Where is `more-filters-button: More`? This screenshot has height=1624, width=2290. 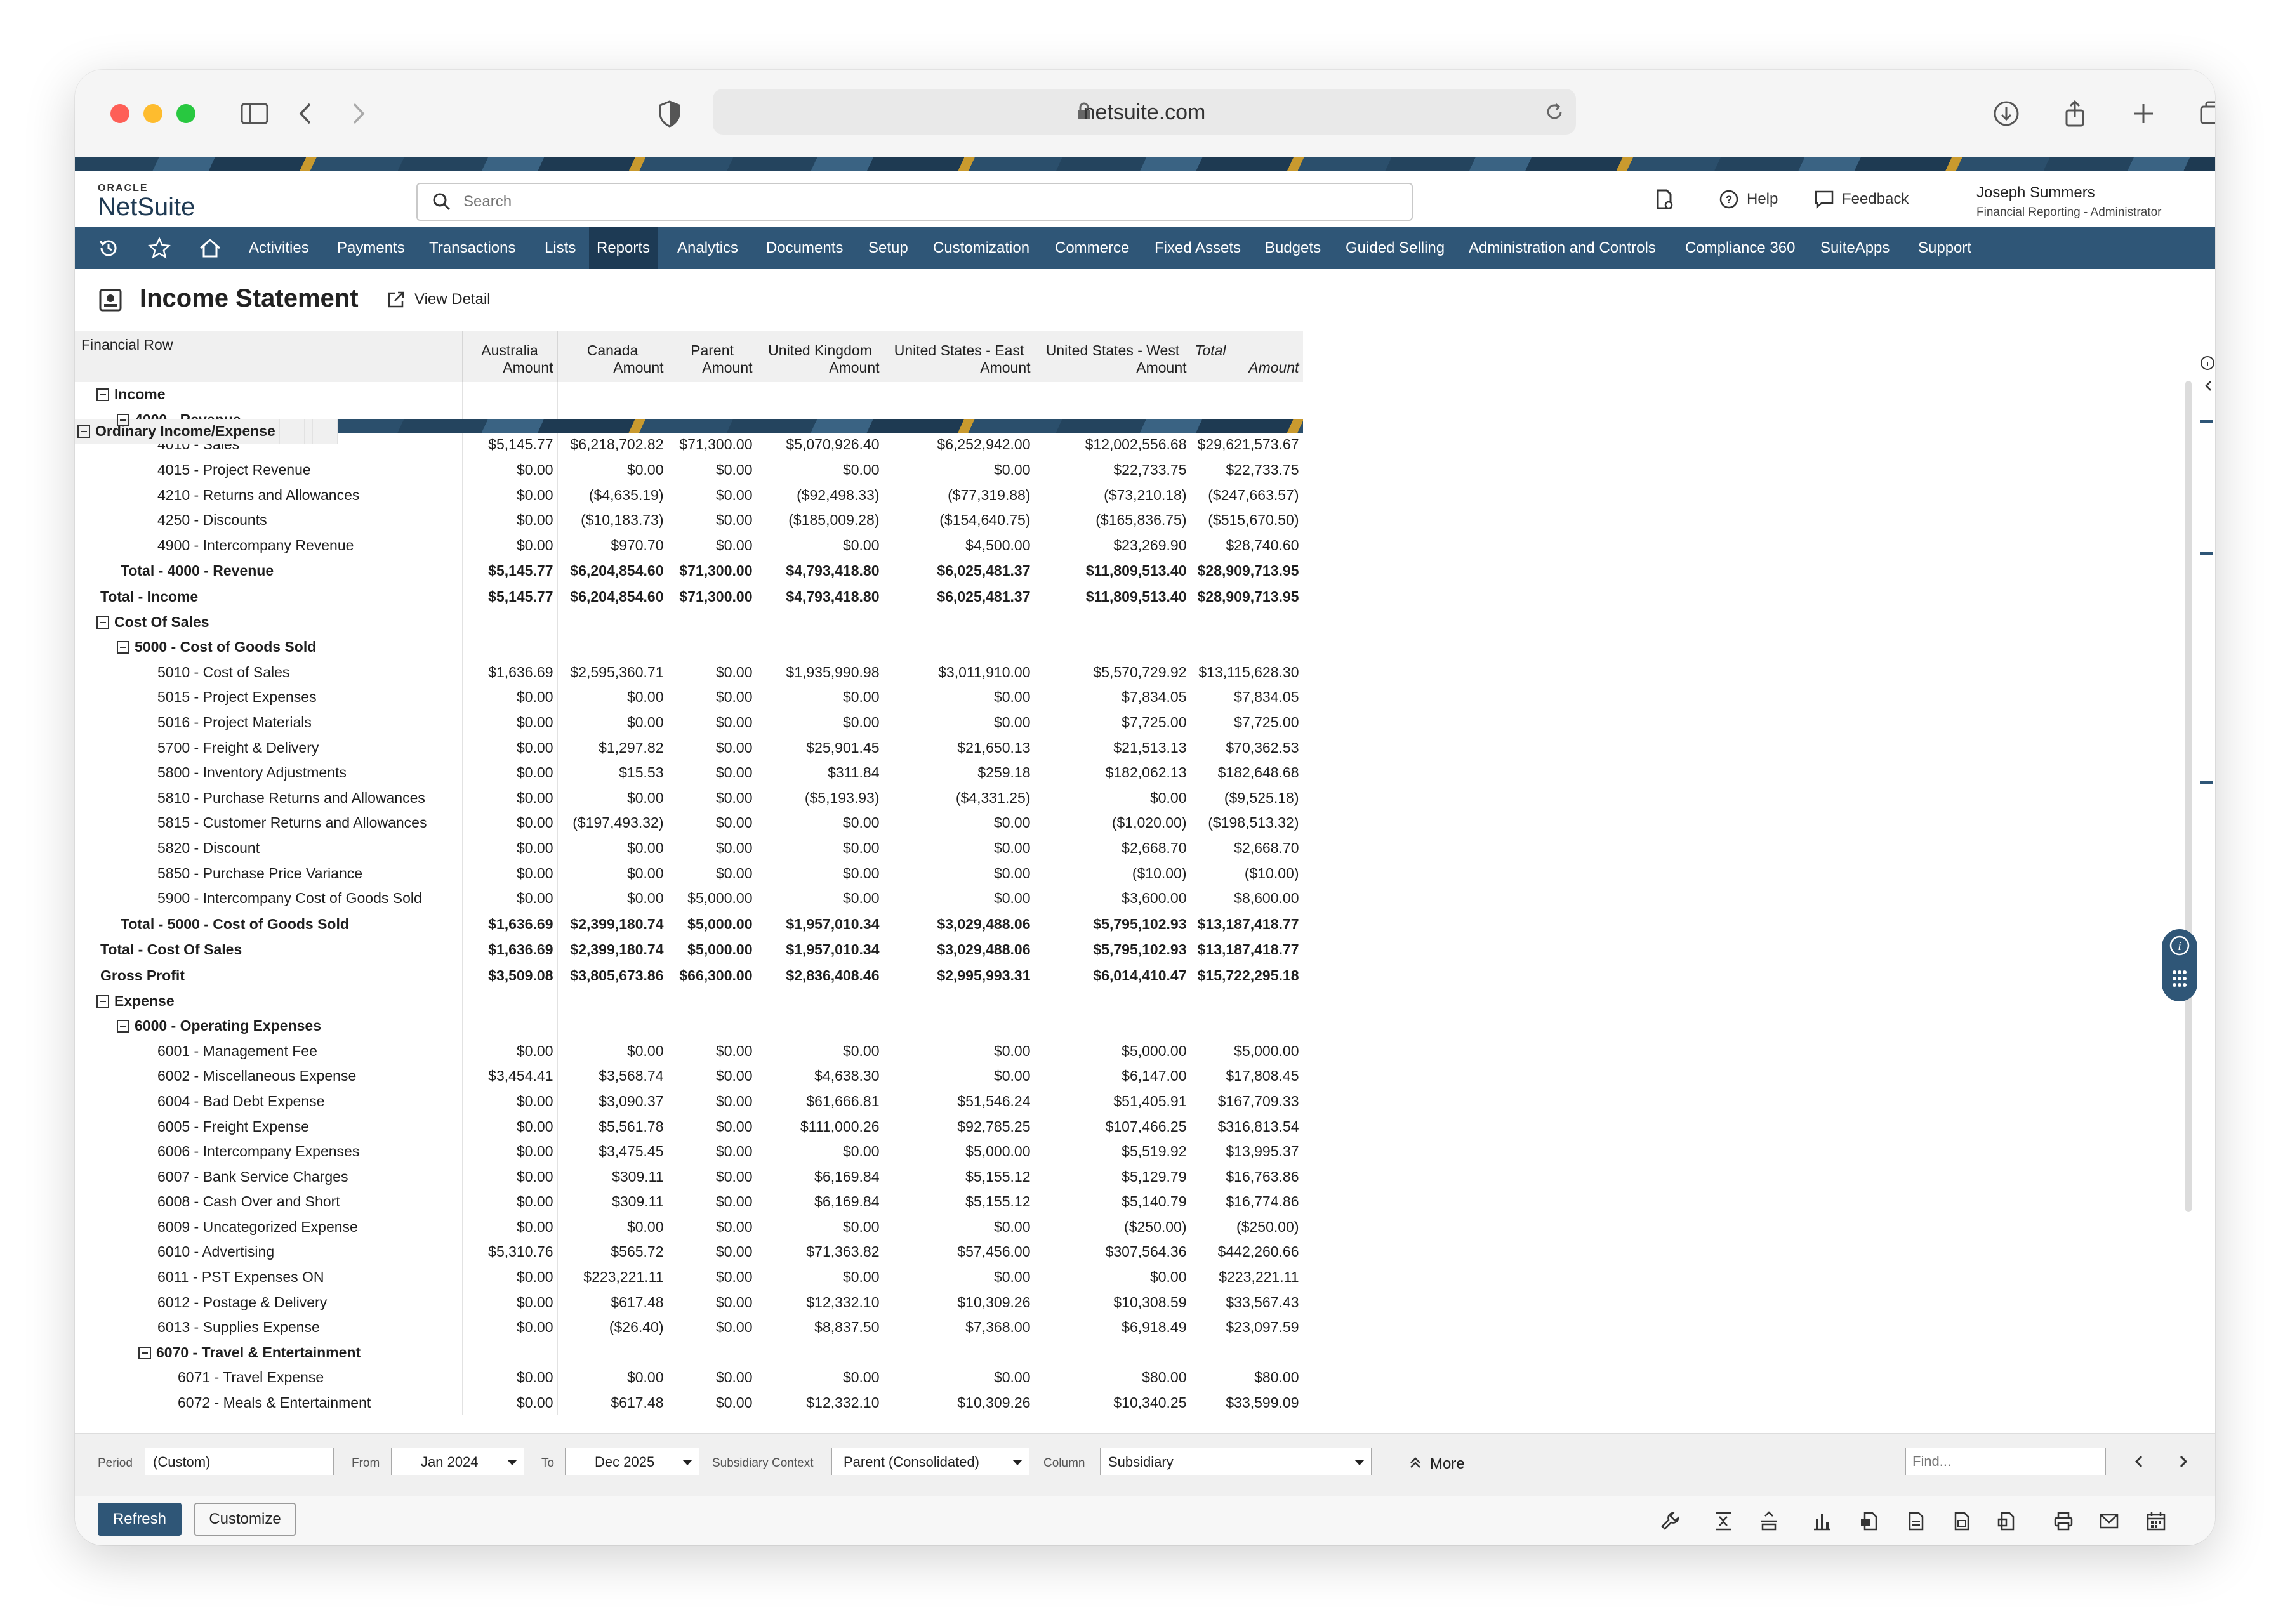
more-filters-button: More is located at coordinates (1447, 1464).